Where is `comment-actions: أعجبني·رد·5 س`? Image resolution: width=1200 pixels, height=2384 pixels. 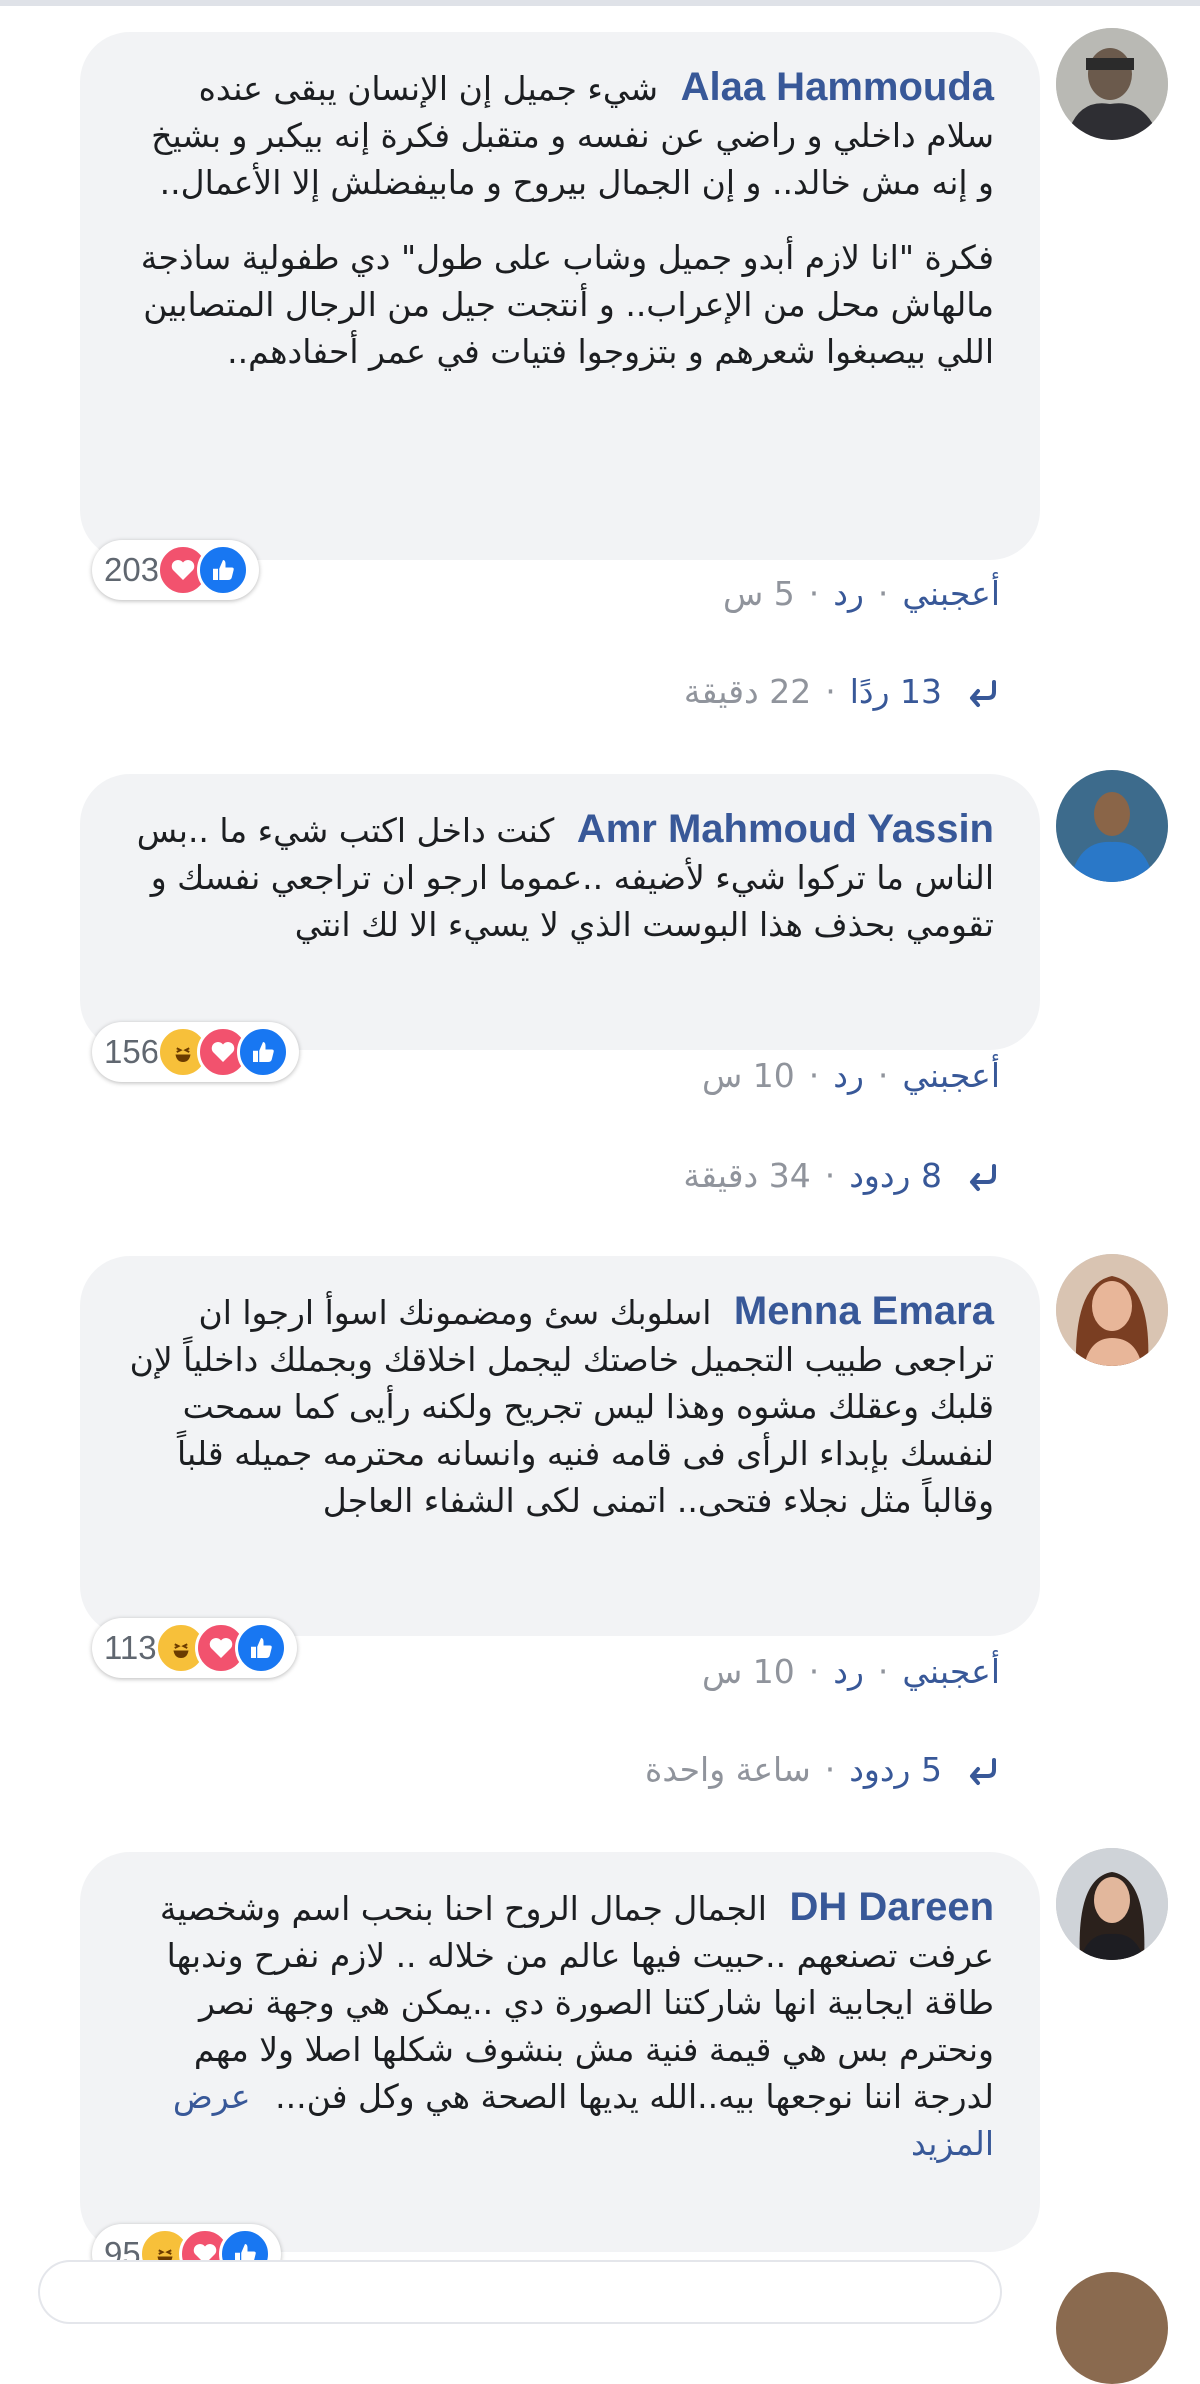 comment-actions: أعجبني·رد·5 س is located at coordinates (861, 593).